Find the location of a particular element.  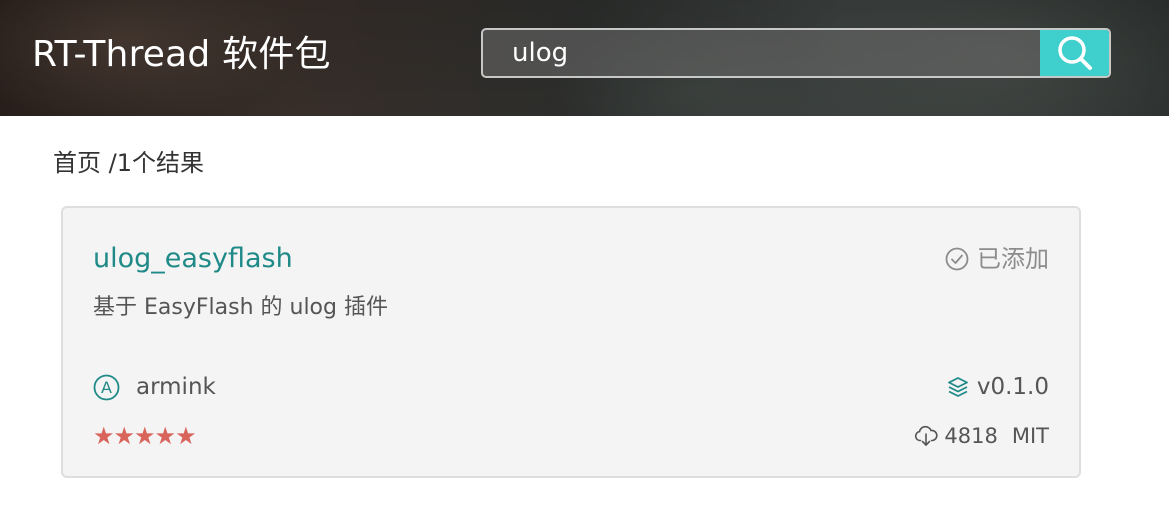

cloud-download-icon is located at coordinates (927, 435).